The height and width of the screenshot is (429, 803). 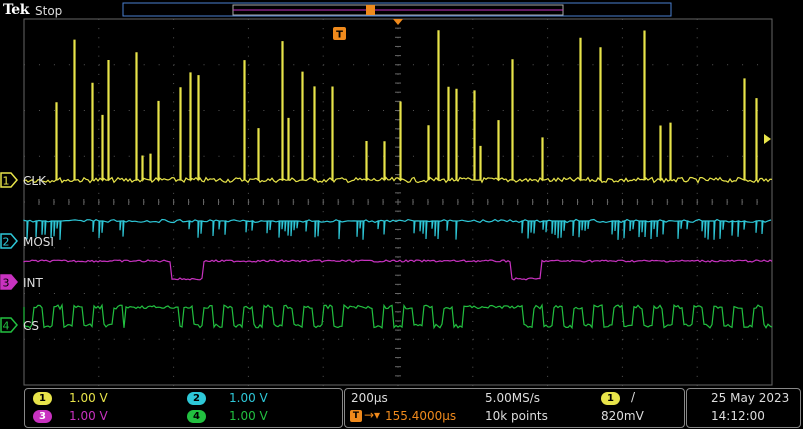 I want to click on overview-trigger-icon, so click(x=370, y=10).